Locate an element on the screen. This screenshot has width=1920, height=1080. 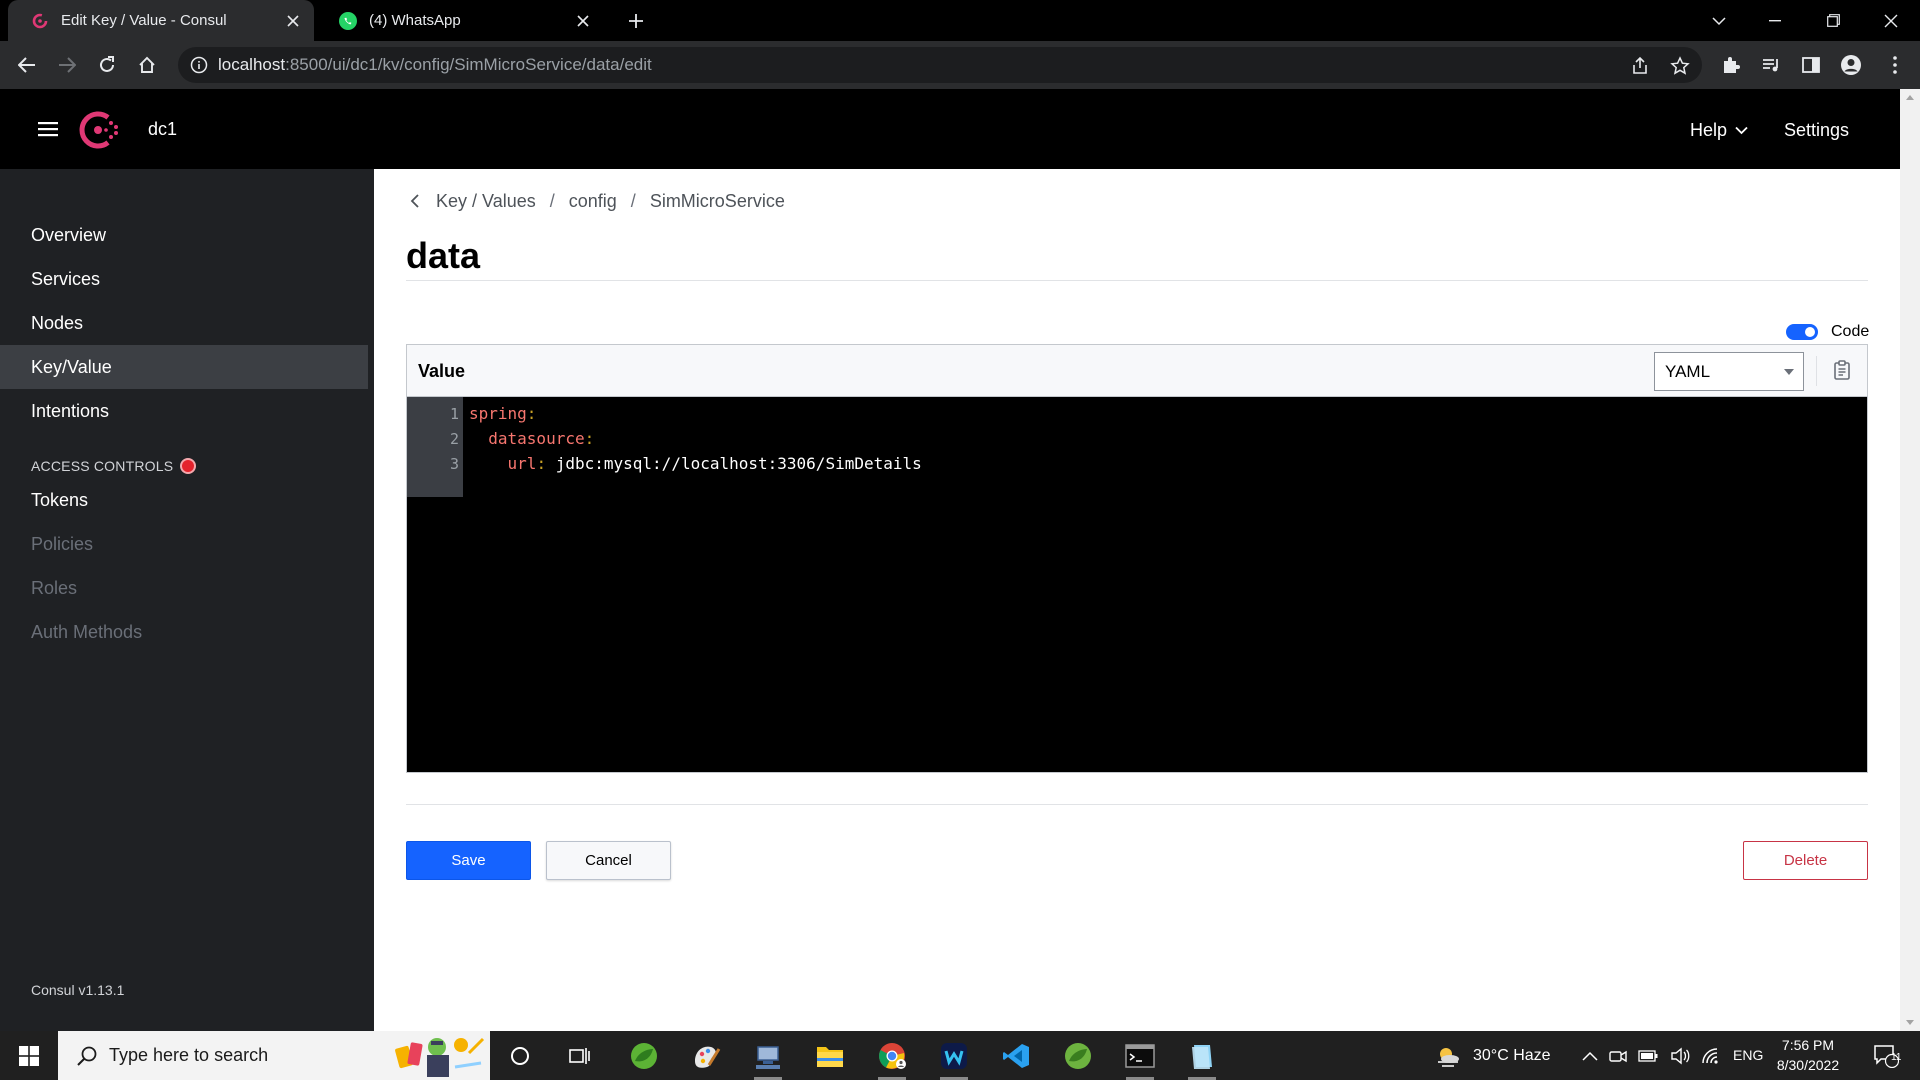
consul-logo-icon is located at coordinates (99, 130).